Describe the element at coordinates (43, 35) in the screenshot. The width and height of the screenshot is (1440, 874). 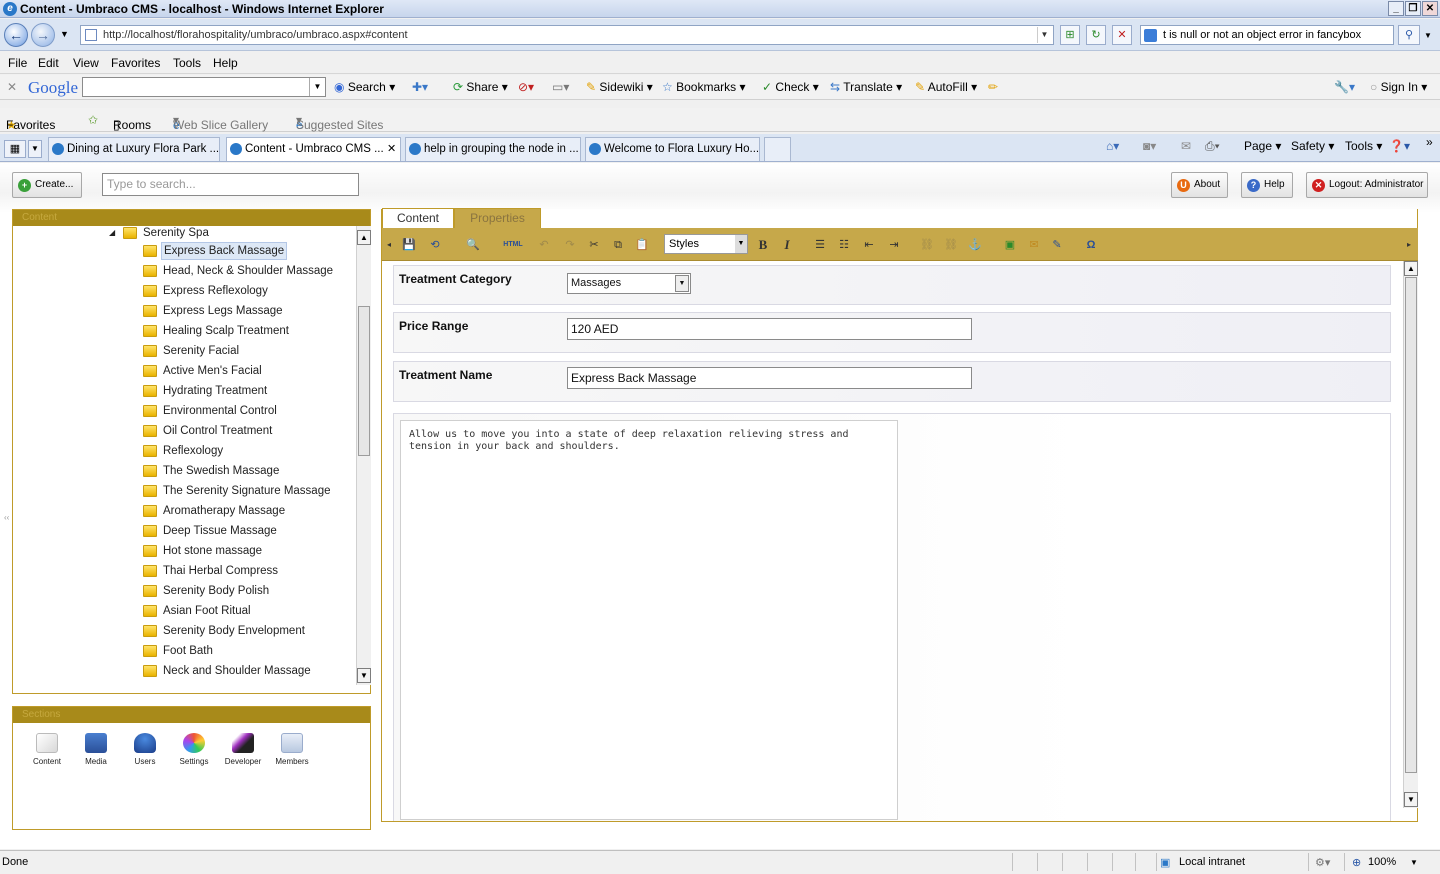
I see `forward-button: →` at that location.